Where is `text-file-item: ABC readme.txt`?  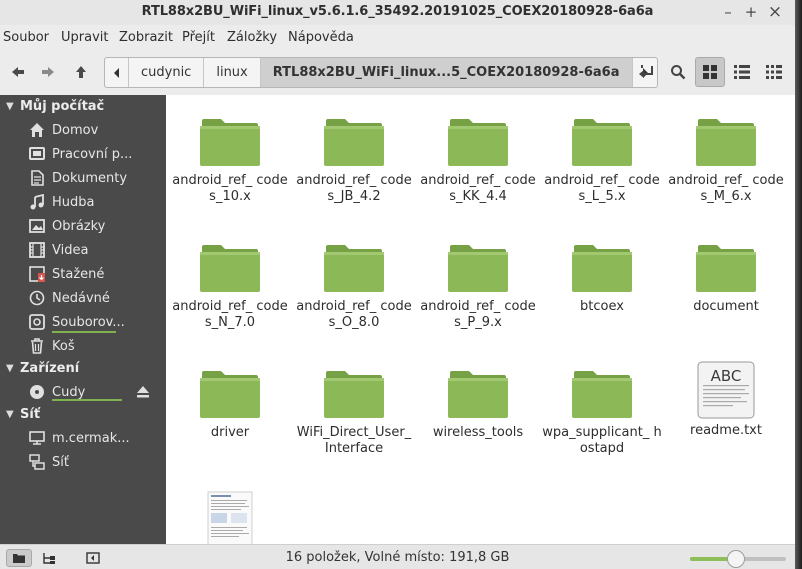
text-file-item: ABC readme.txt is located at coordinates (726, 400).